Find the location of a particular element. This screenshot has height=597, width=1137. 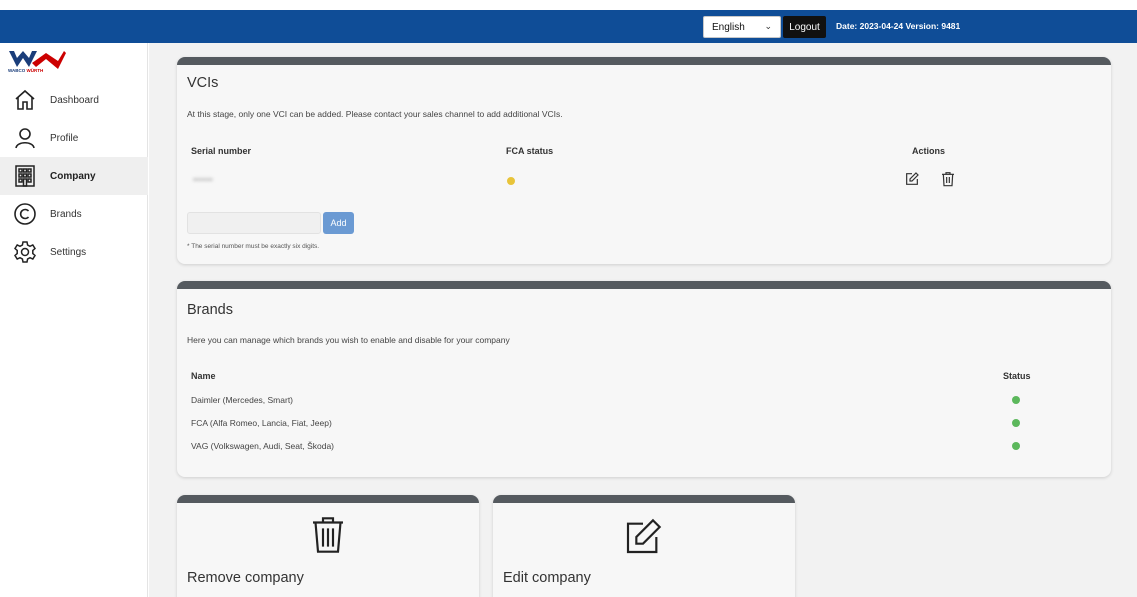

sidebar-item-brands: Brands is located at coordinates (74, 214).